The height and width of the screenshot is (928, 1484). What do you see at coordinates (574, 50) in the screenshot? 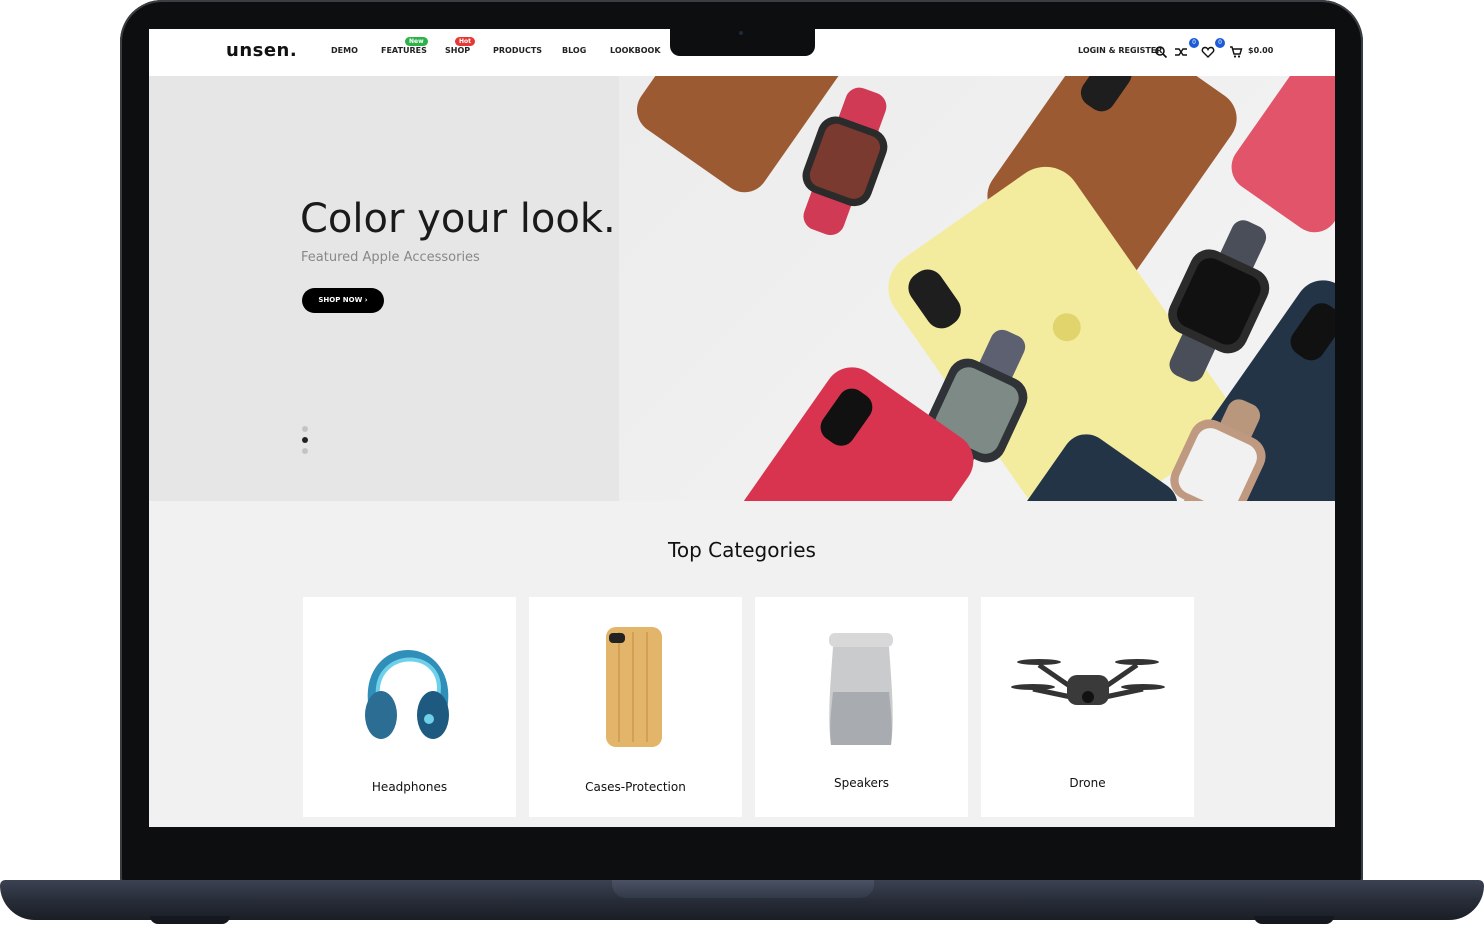
I see `nav-item-blog: BLOG` at bounding box center [574, 50].